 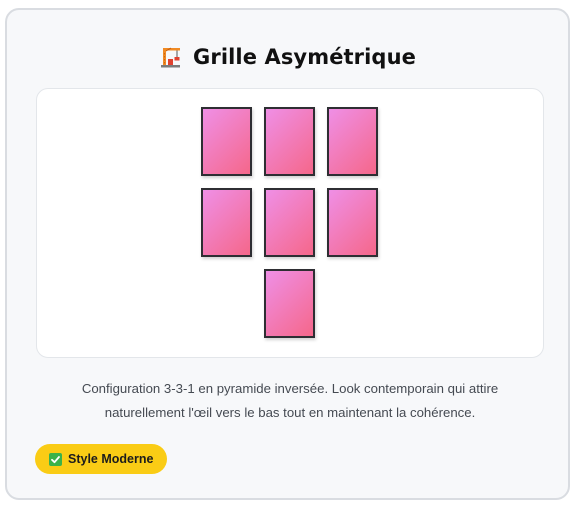 What do you see at coordinates (226, 222) in the screenshot?
I see `grid-tile-row2-col1` at bounding box center [226, 222].